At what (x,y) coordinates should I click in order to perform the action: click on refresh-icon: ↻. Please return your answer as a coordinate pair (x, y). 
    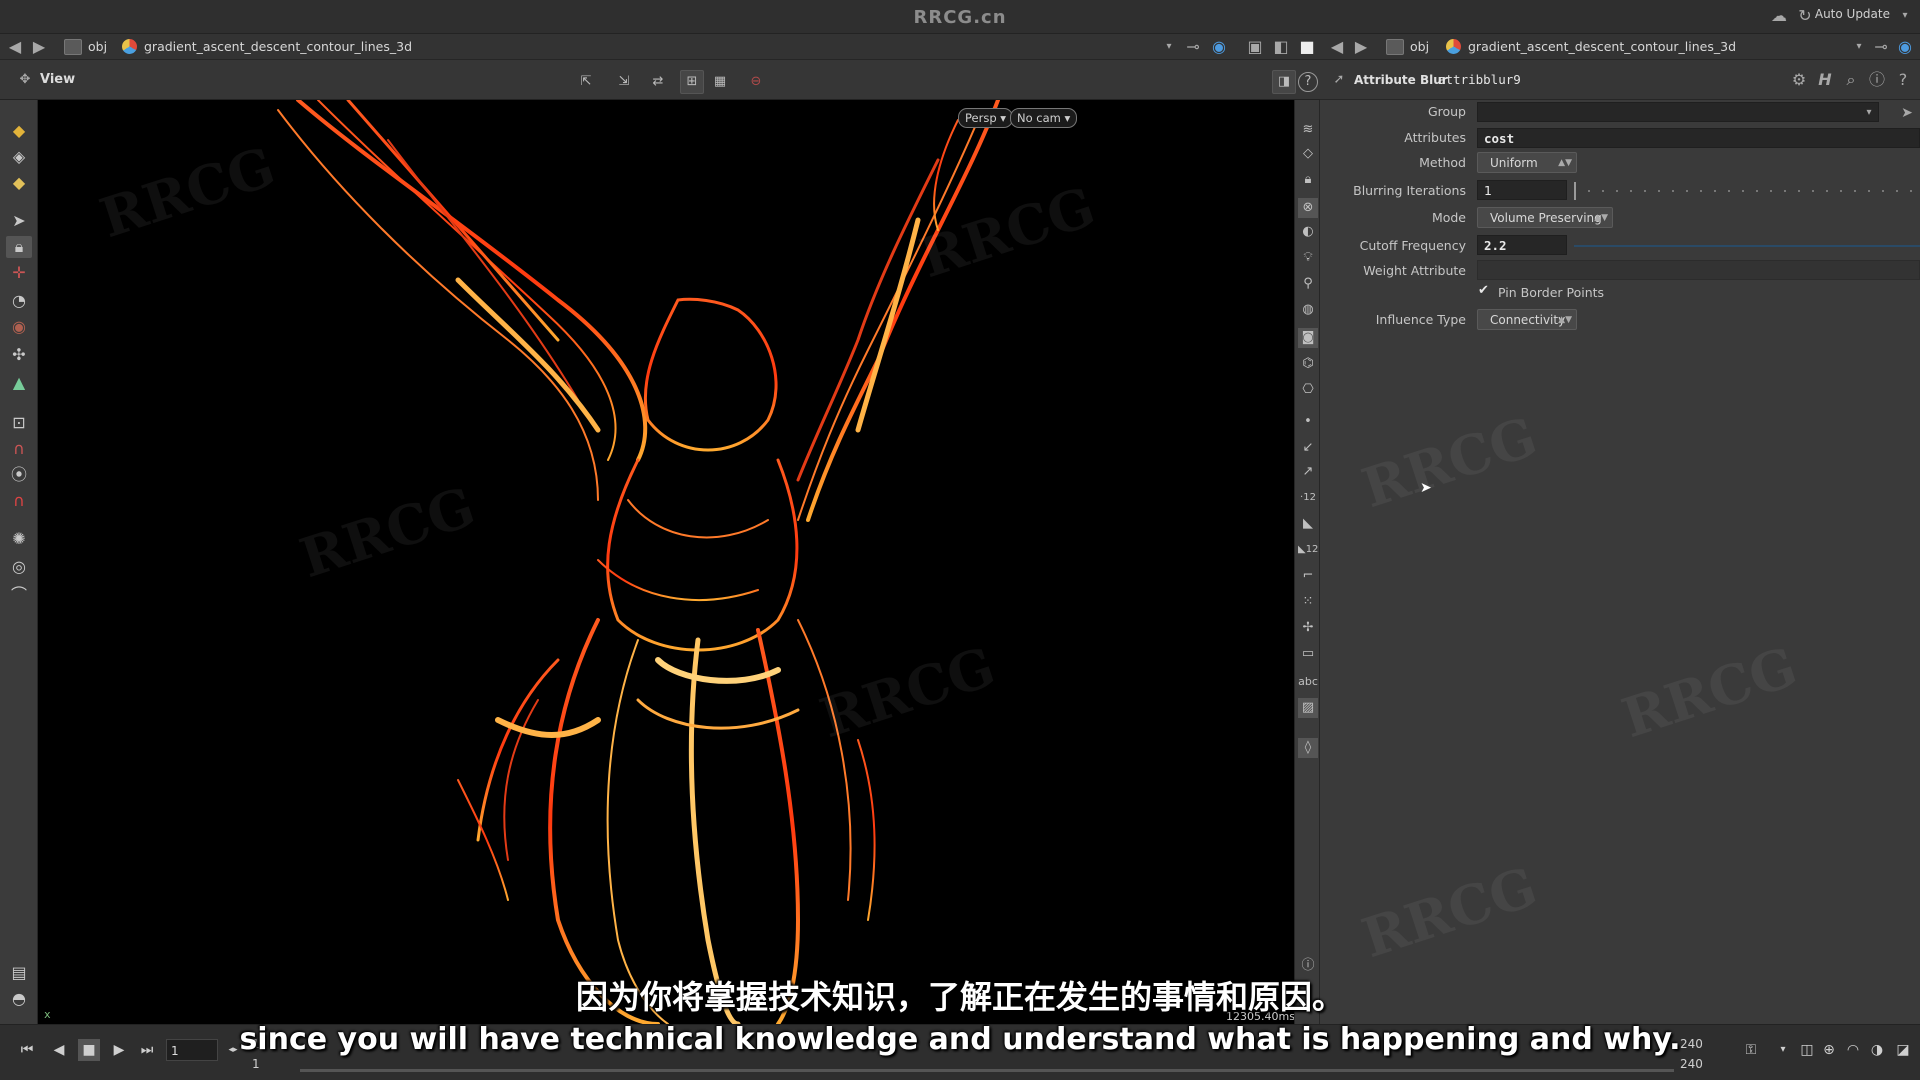
    Looking at the image, I should click on (1805, 16).